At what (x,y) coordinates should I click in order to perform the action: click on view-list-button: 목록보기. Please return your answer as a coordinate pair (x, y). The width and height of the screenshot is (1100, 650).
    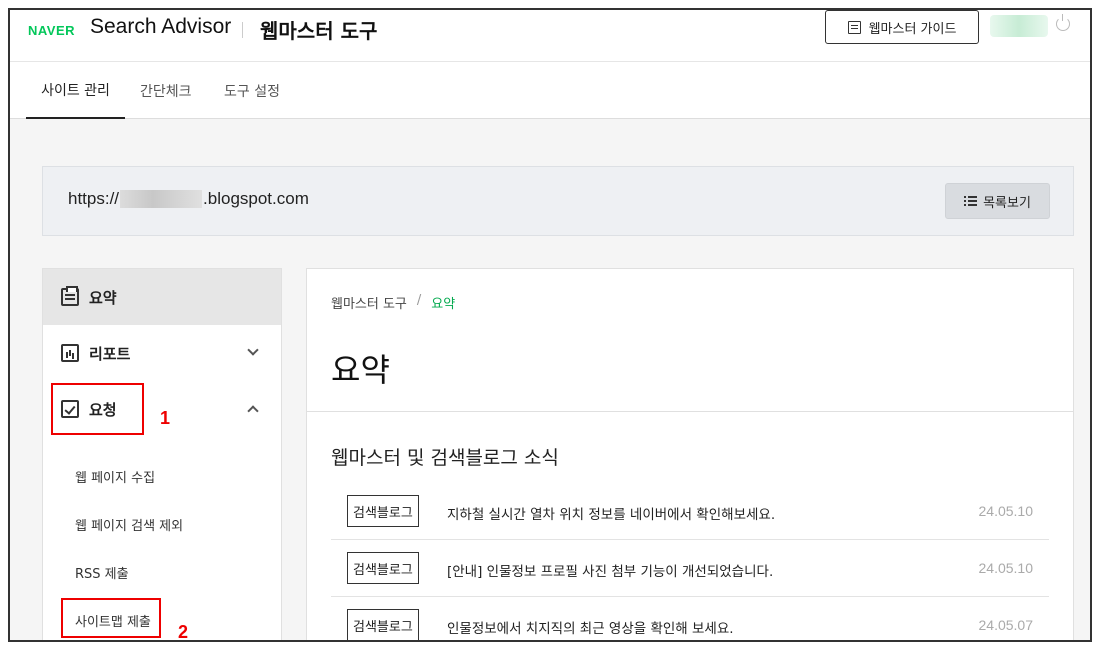
    Looking at the image, I should click on (997, 201).